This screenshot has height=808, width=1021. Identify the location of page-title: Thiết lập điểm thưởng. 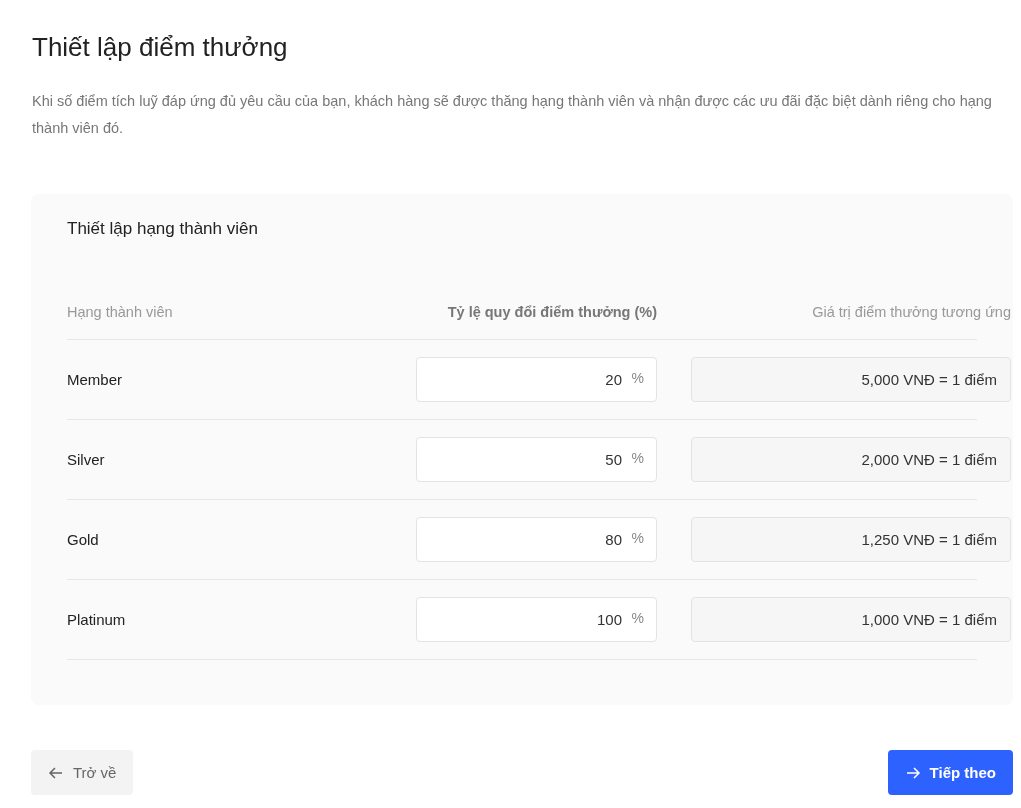
(160, 47).